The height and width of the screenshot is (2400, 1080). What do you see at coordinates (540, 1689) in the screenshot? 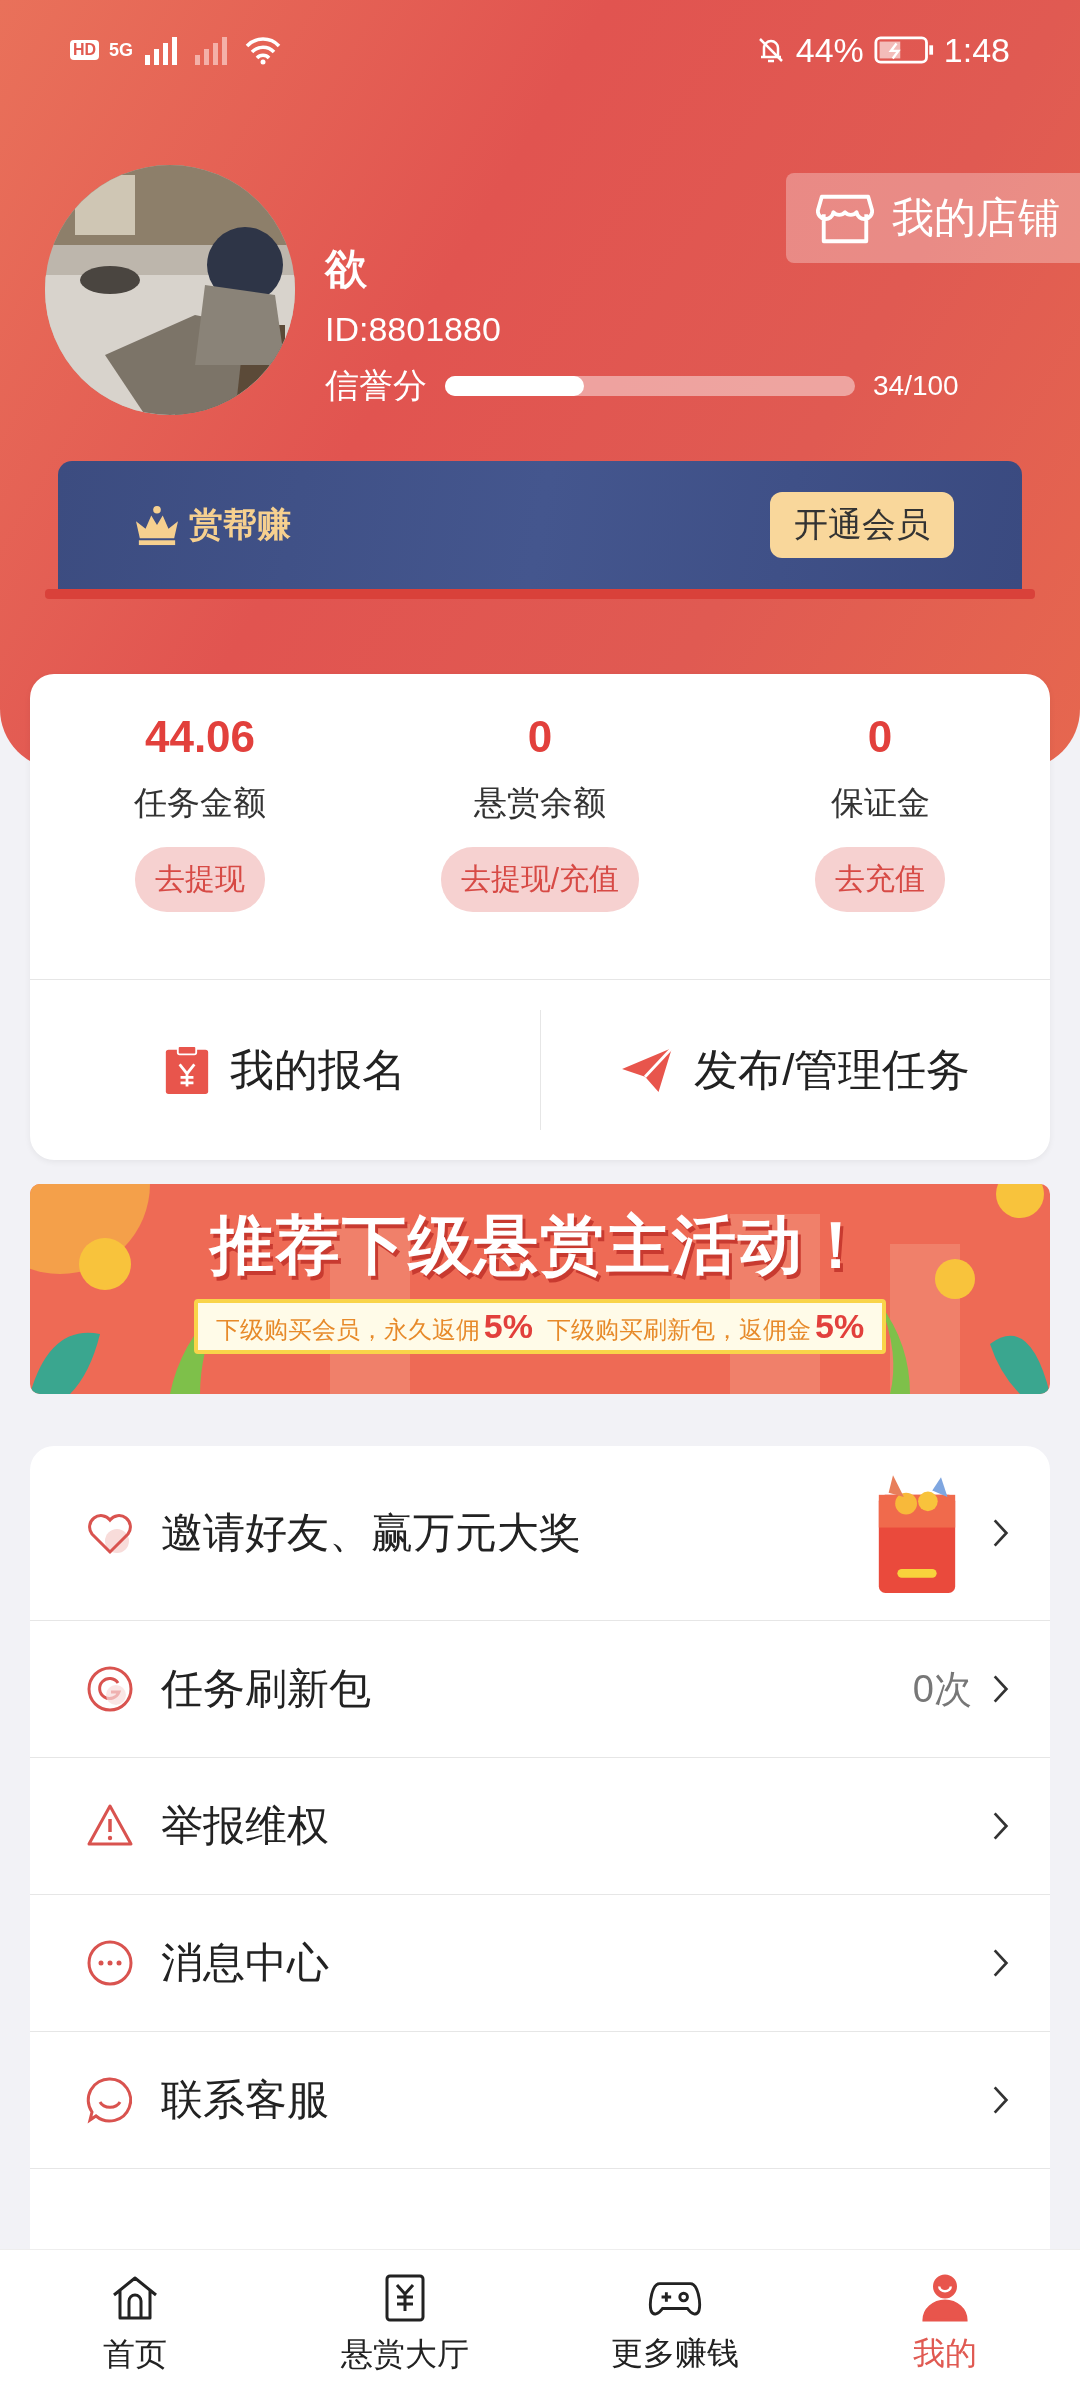
I see `menu-item: 任务刷新包 0次` at bounding box center [540, 1689].